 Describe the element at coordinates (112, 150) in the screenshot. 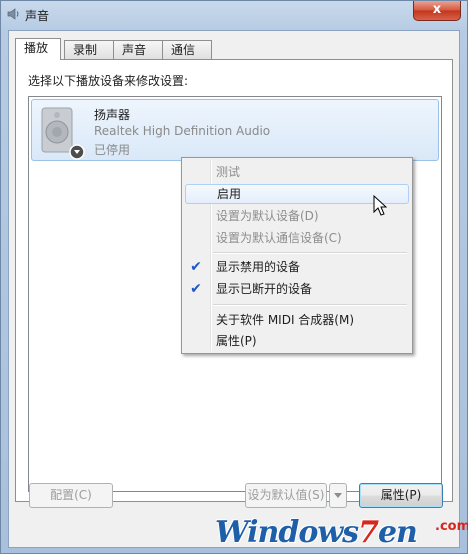

I see `device-status: 已停用` at that location.